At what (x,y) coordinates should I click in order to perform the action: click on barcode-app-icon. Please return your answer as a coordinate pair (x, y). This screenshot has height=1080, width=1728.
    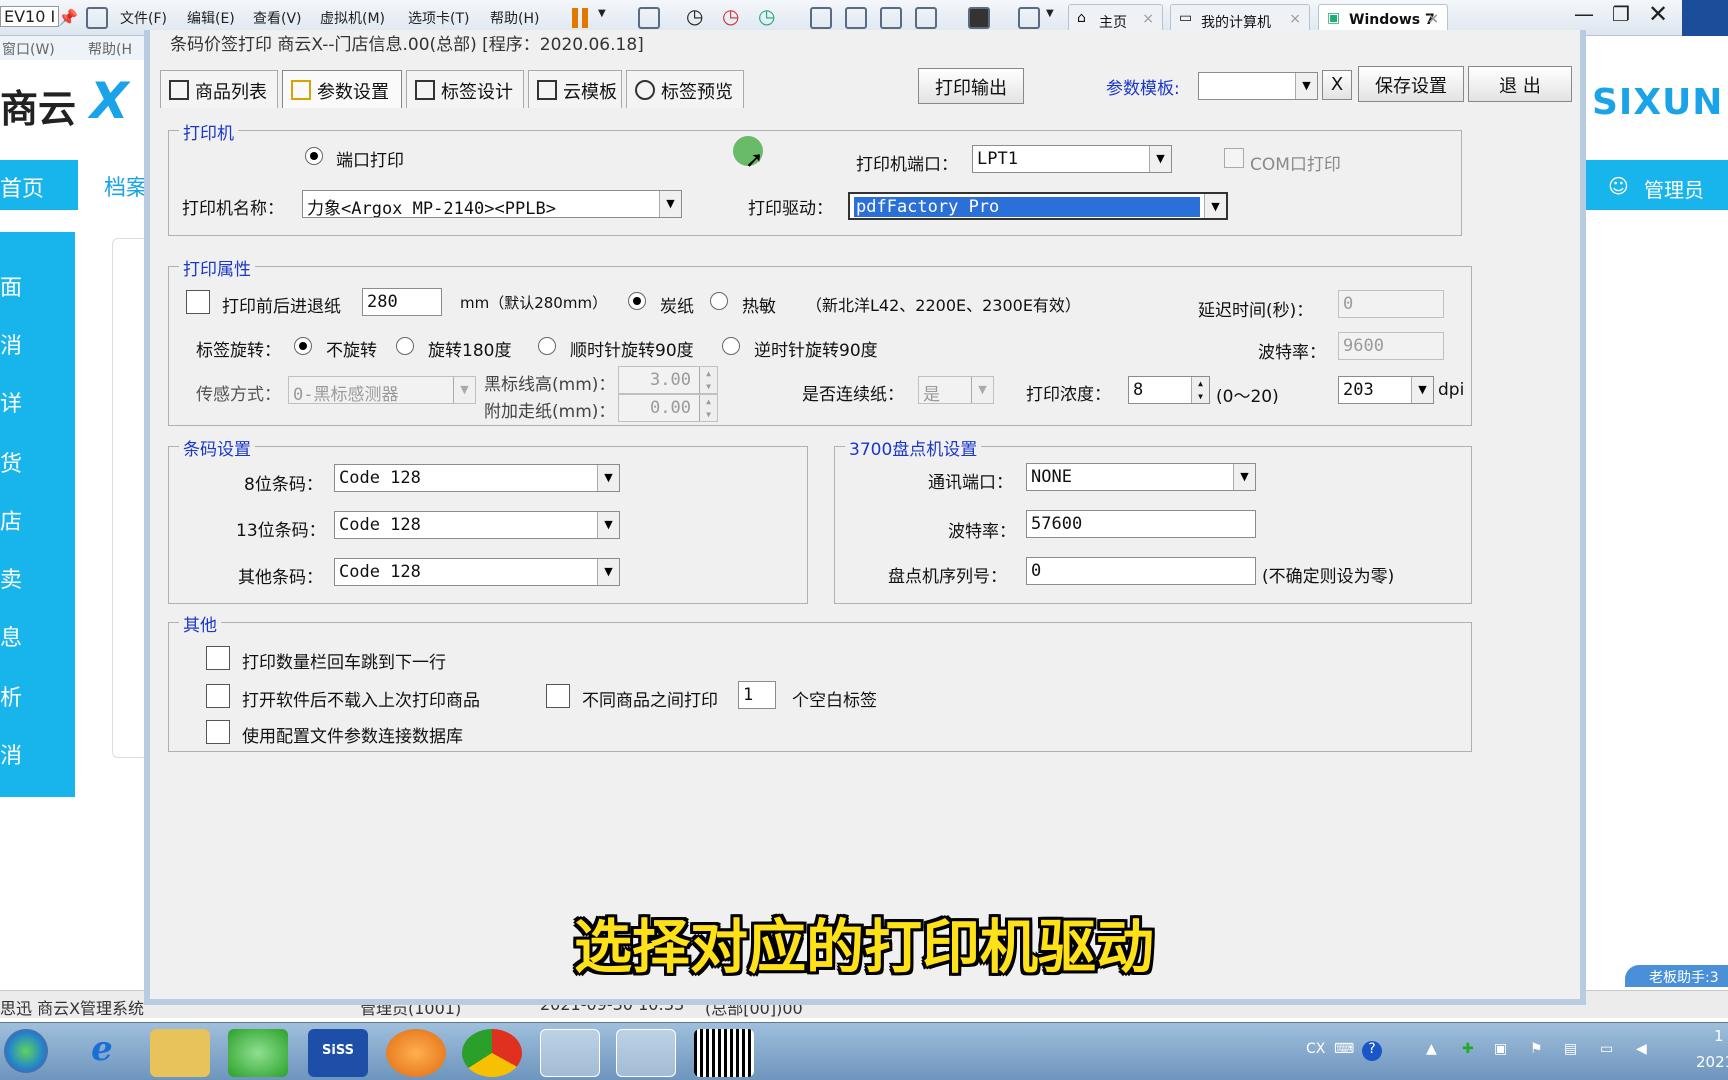
    Looking at the image, I should click on (724, 1053).